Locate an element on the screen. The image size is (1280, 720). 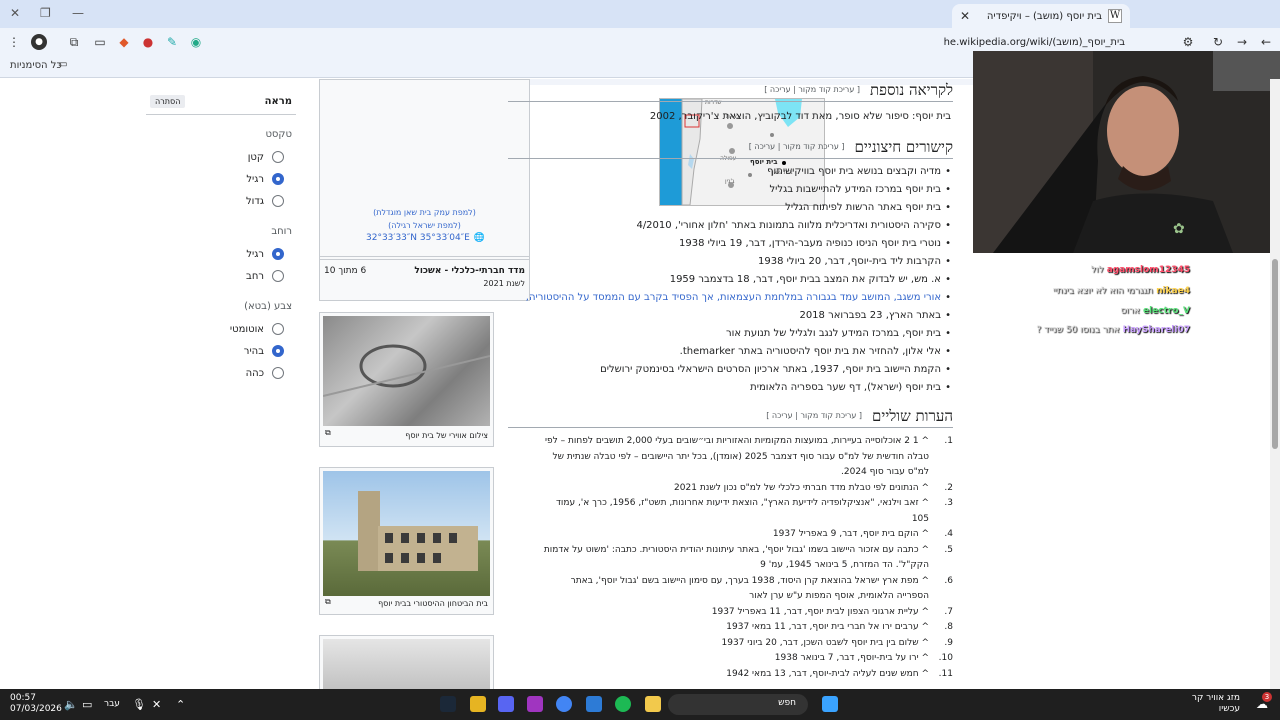
color-auto-option: אוטומטי is located at coordinates (221, 329).